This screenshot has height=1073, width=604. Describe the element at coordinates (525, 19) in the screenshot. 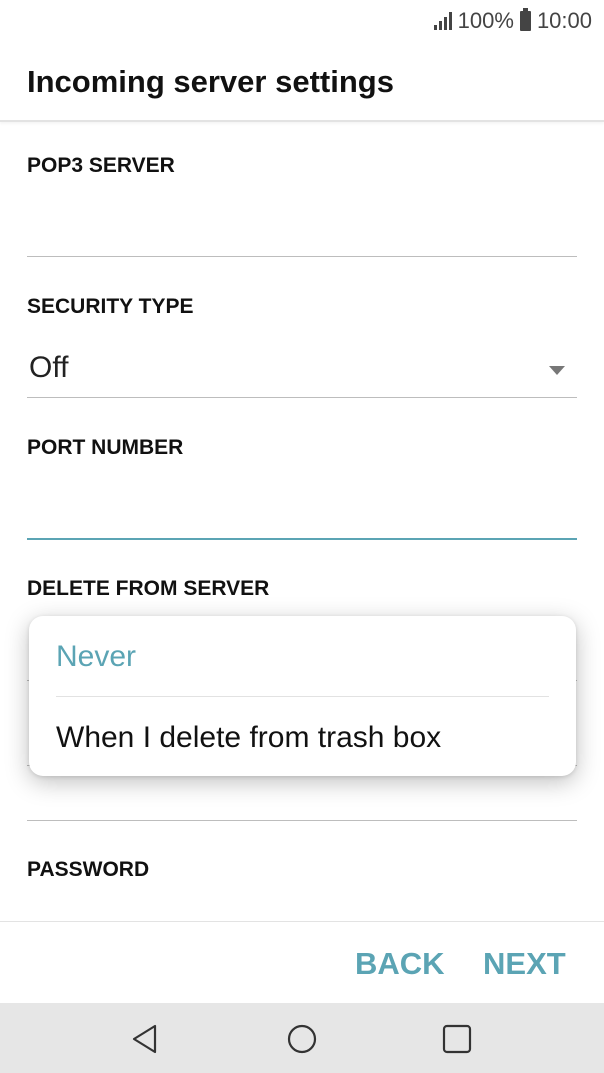

I see `battery-full-icon` at that location.